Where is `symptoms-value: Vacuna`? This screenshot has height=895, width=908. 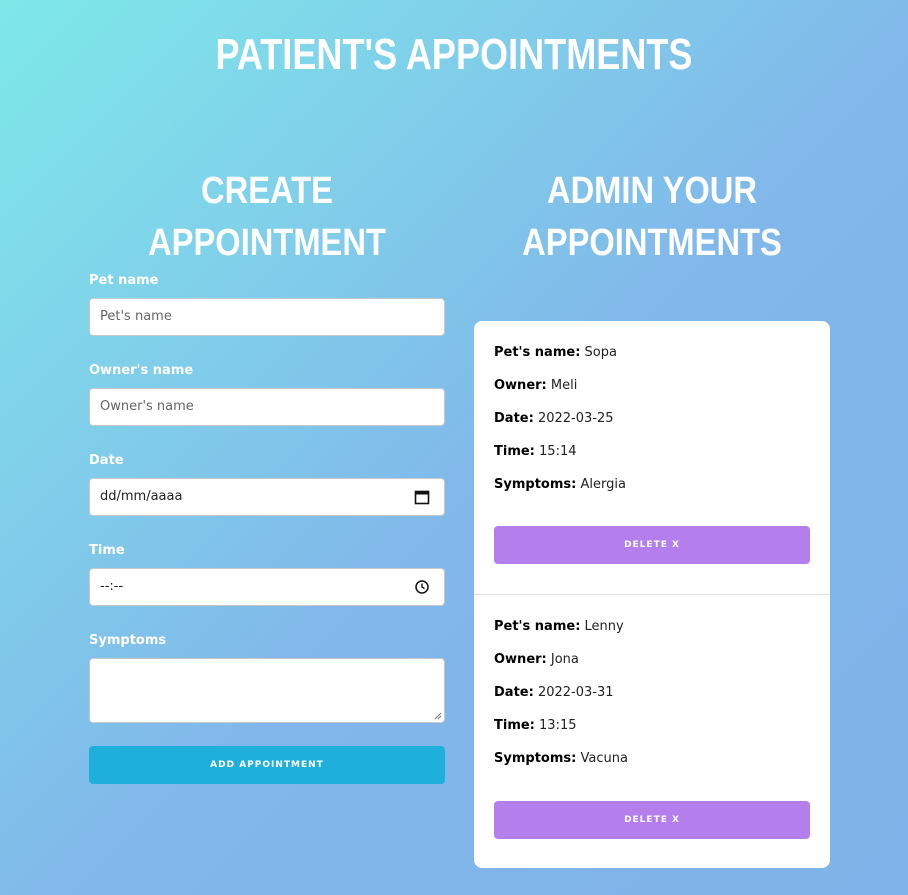
symptoms-value: Vacuna is located at coordinates (604, 758).